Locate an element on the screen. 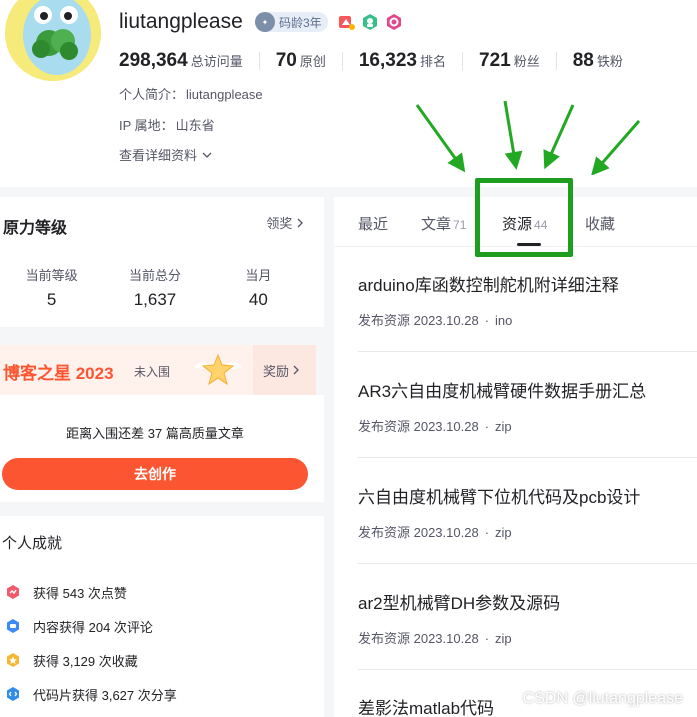  stat-iron-fans: 88 铁粉 is located at coordinates (606, 61).